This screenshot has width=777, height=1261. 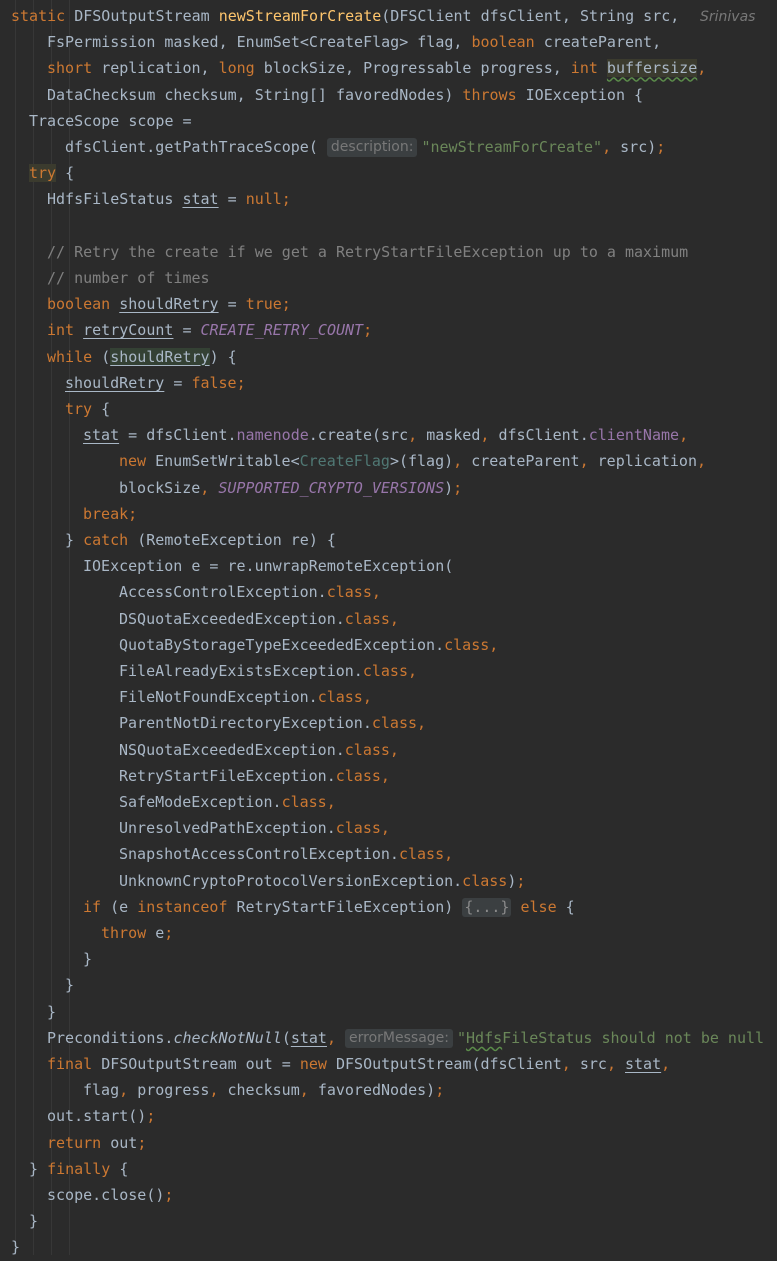 I want to click on code-token: false;, so click(x=218, y=382).